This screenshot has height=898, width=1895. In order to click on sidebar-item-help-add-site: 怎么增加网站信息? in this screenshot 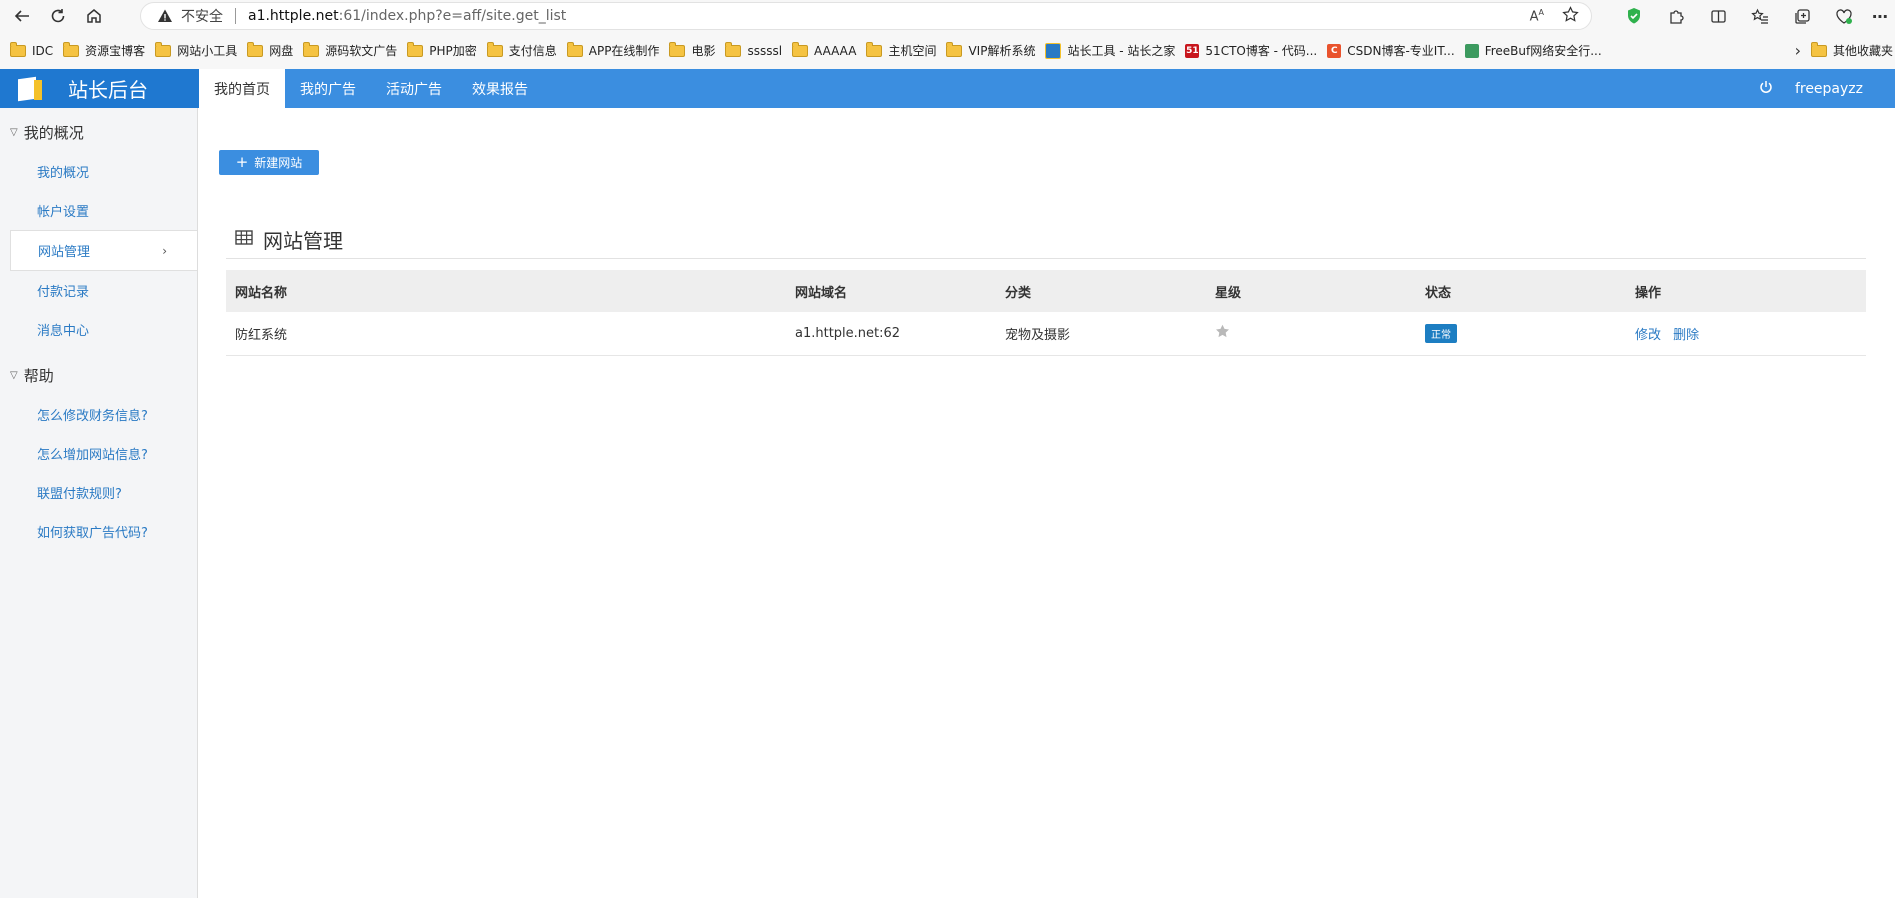, I will do `click(98, 453)`.